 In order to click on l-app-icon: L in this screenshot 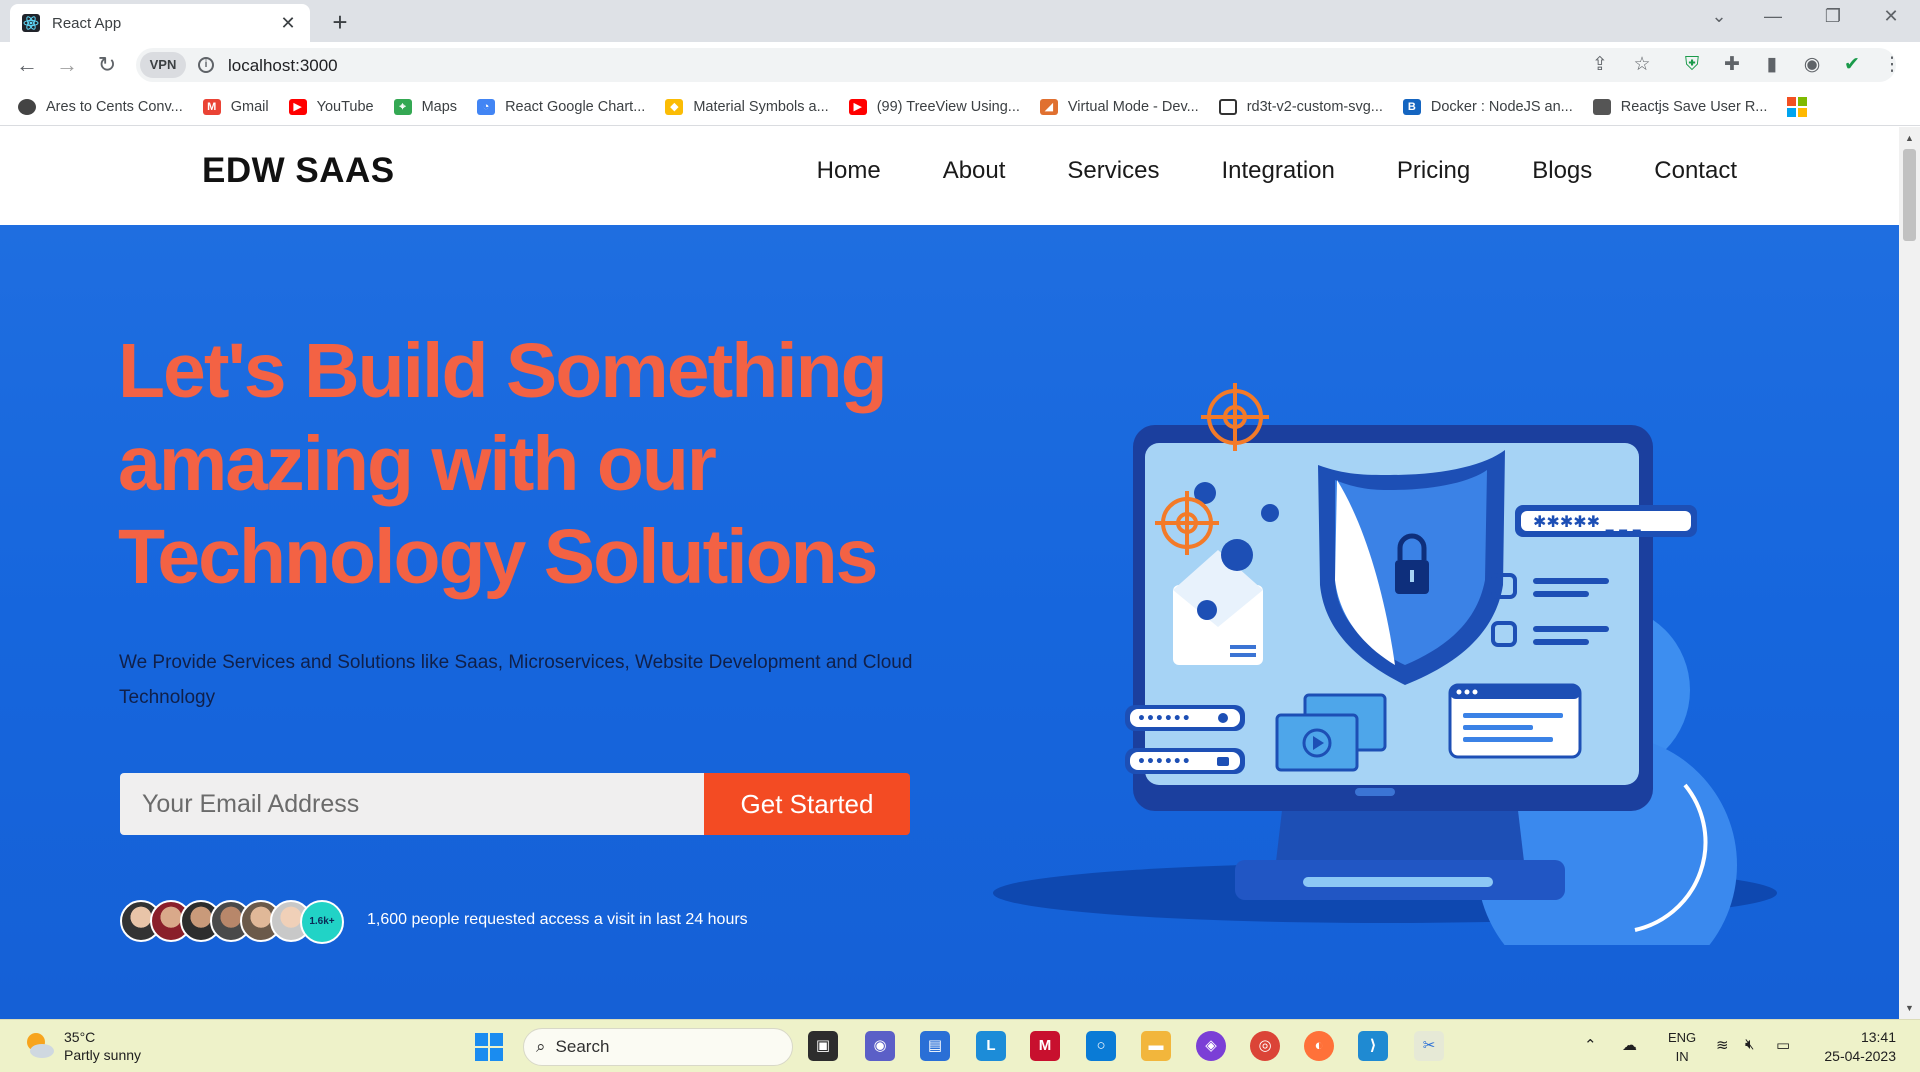, I will do `click(991, 1046)`.